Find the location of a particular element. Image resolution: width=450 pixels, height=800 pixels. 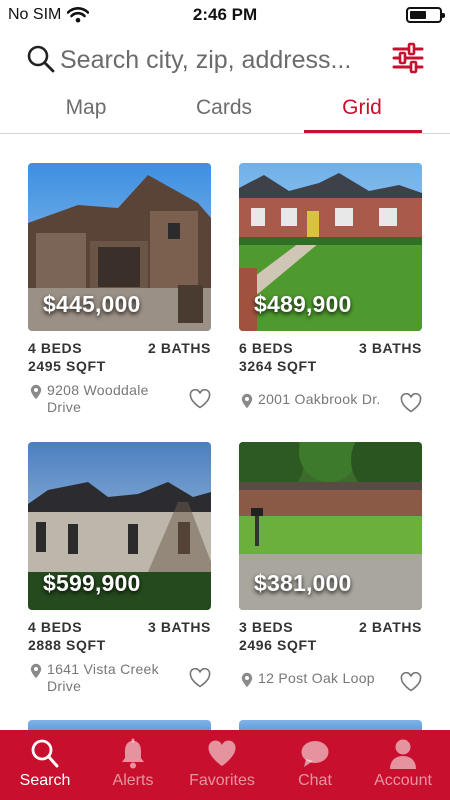

listing-specs: 6 BEDS 3264 SQFT 3 BATHS is located at coordinates (330, 358).